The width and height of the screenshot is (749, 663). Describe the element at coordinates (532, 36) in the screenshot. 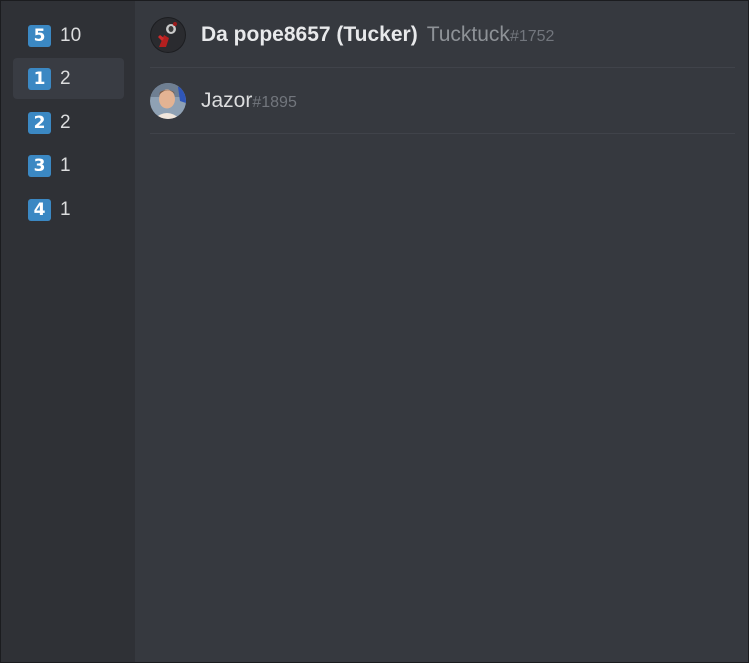

I see `discriminator: #1752` at that location.